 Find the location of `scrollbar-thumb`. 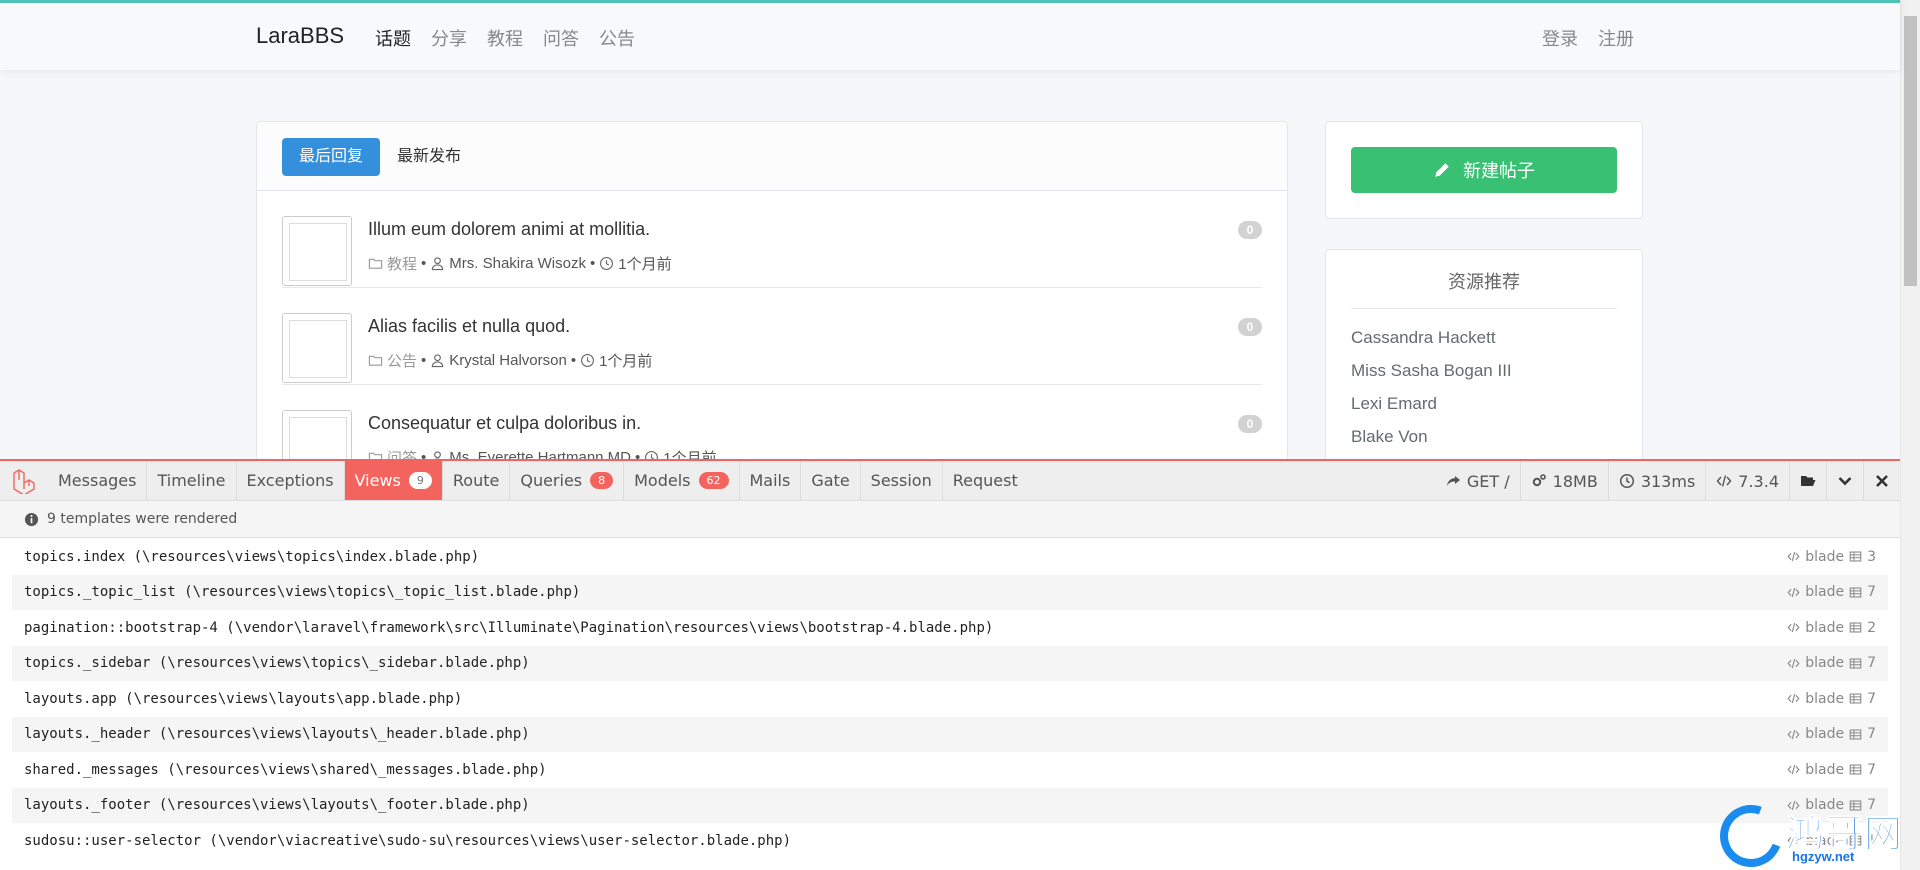

scrollbar-thumb is located at coordinates (1910, 151).